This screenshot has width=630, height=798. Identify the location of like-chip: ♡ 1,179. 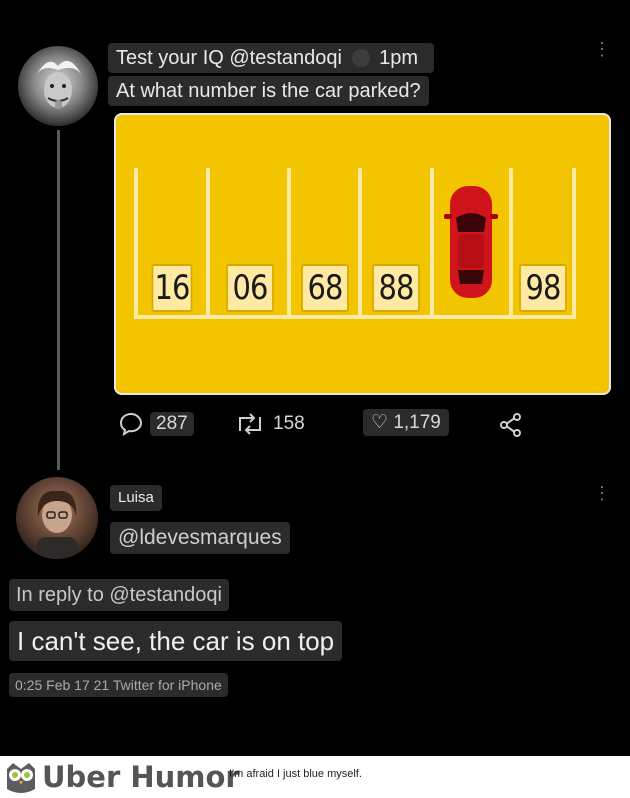
(406, 422).